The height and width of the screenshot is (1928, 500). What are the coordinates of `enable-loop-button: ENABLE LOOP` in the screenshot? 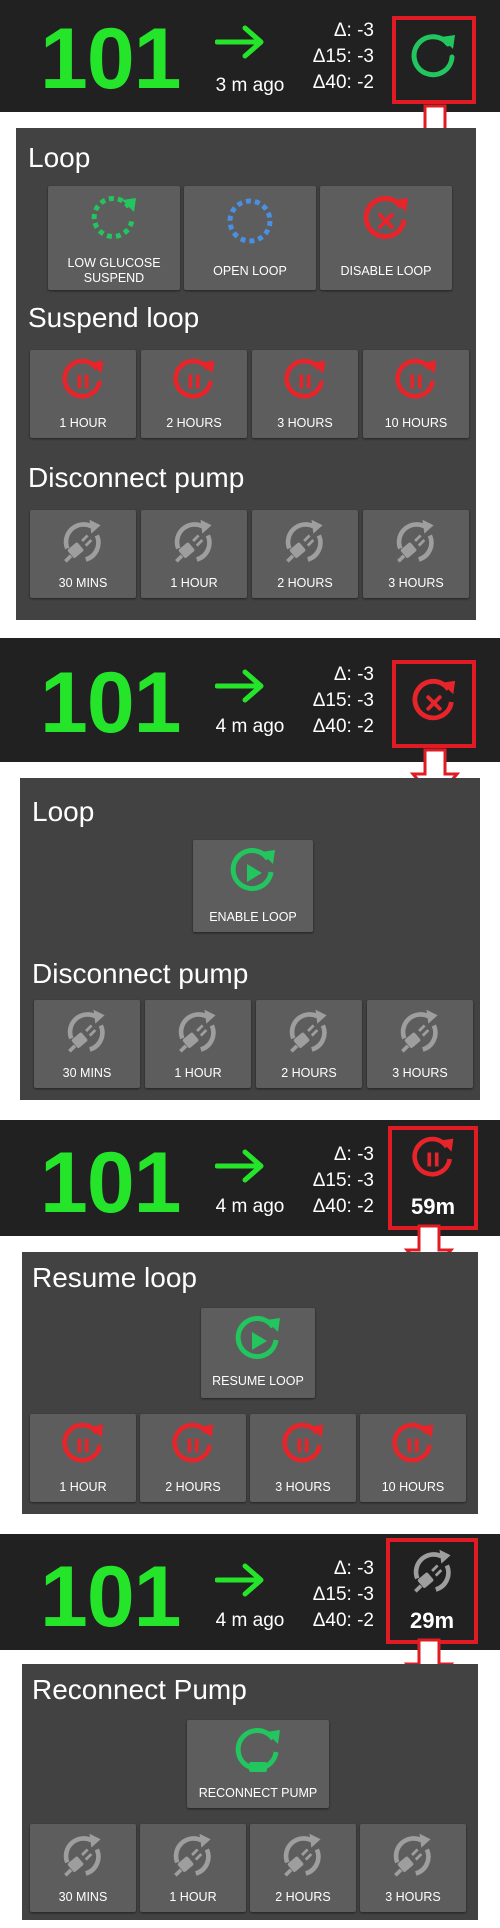 It's located at (253, 886).